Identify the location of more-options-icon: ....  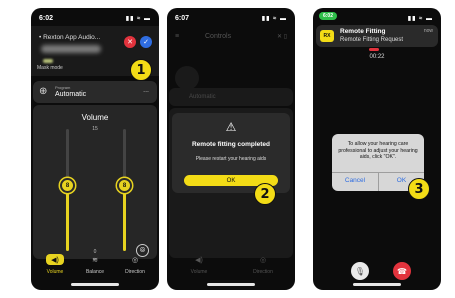
(146, 90).